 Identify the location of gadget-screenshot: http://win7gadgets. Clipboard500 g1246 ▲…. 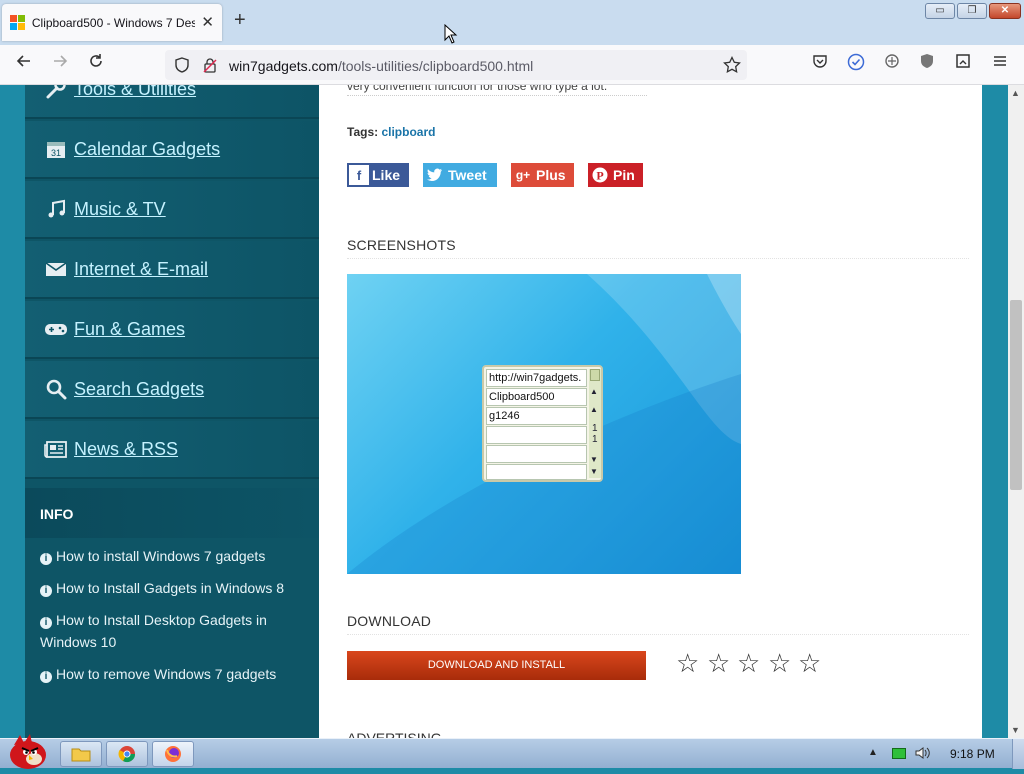
(544, 424).